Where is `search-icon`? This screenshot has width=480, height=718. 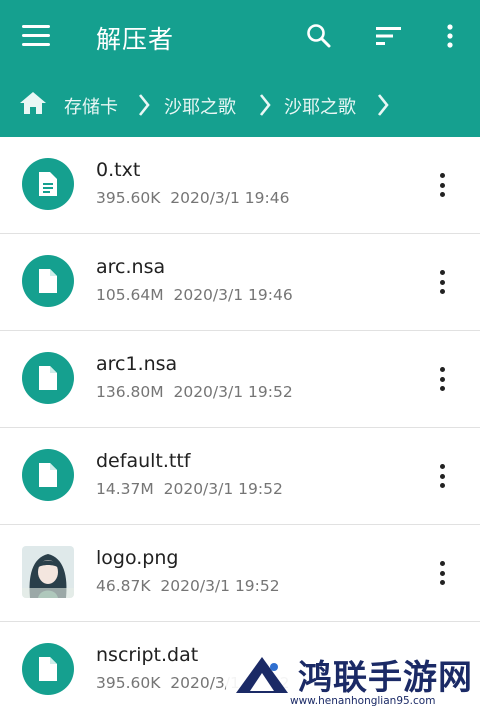 search-icon is located at coordinates (319, 36).